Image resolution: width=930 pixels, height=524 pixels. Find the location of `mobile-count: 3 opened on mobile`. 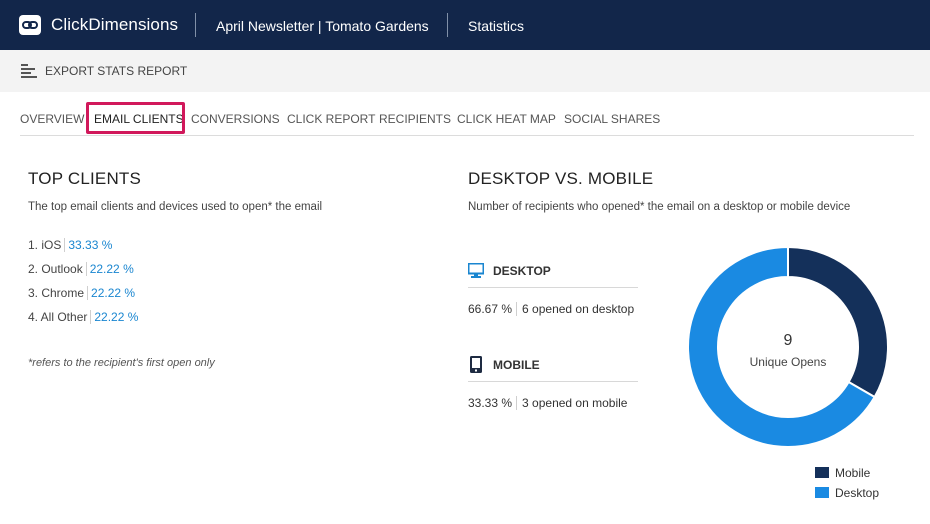

mobile-count: 3 opened on mobile is located at coordinates (572, 403).